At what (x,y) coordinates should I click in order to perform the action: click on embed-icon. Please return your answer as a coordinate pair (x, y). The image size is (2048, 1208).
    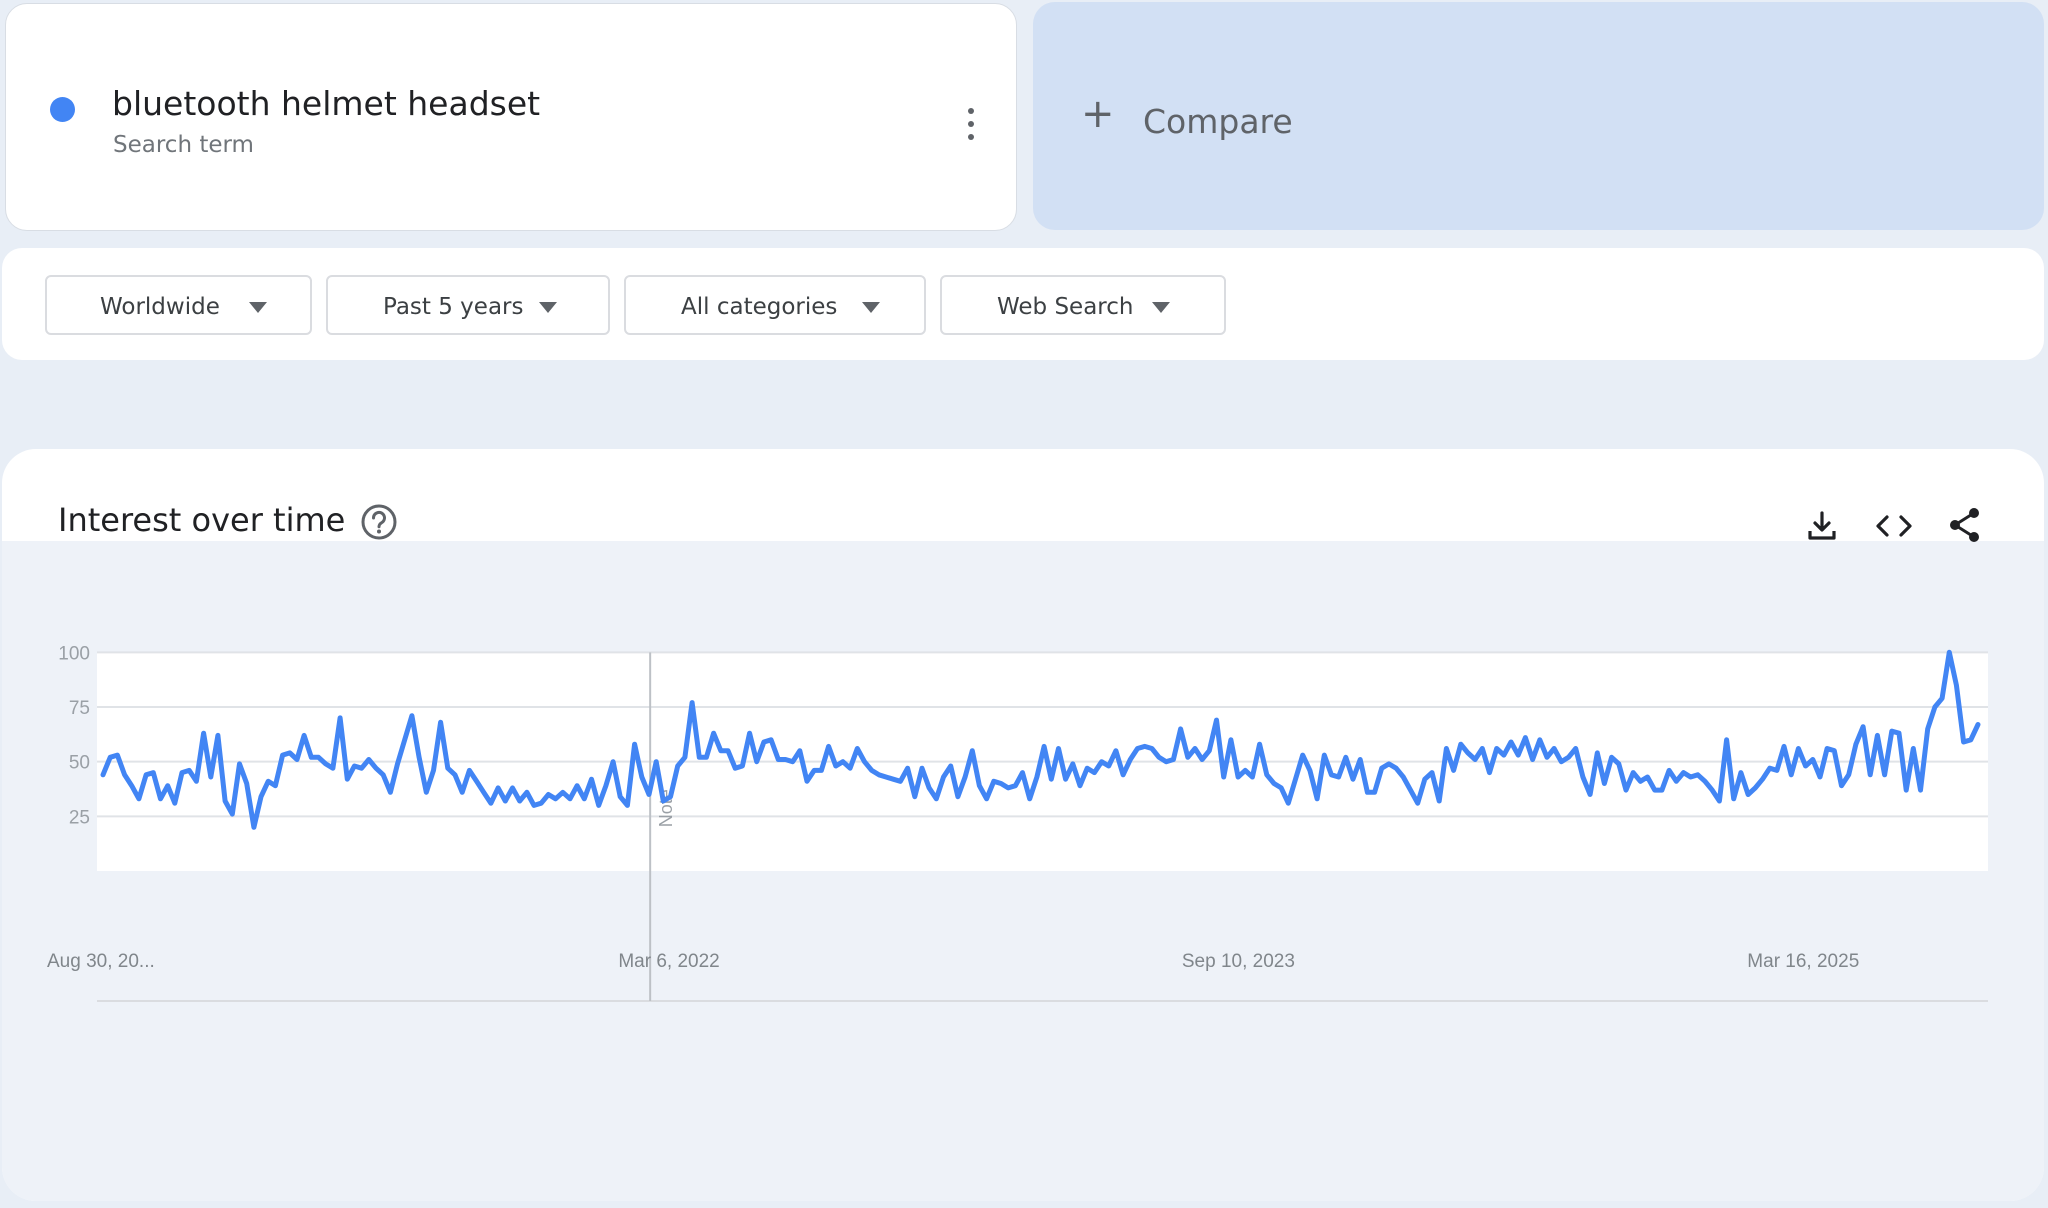
    Looking at the image, I should click on (1894, 526).